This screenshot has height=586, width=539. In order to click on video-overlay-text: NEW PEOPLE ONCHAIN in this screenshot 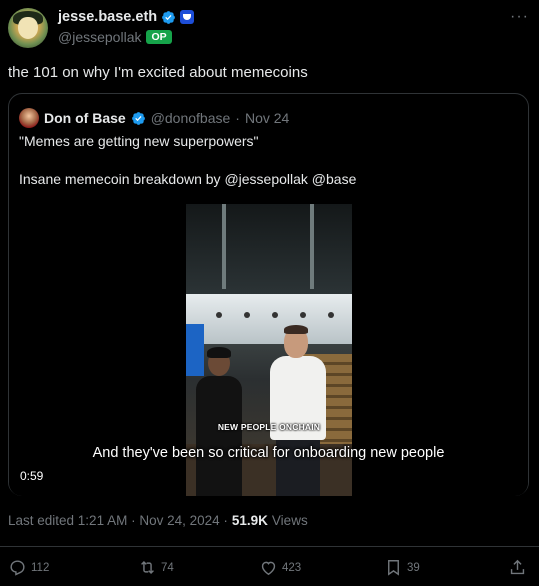, I will do `click(269, 427)`.